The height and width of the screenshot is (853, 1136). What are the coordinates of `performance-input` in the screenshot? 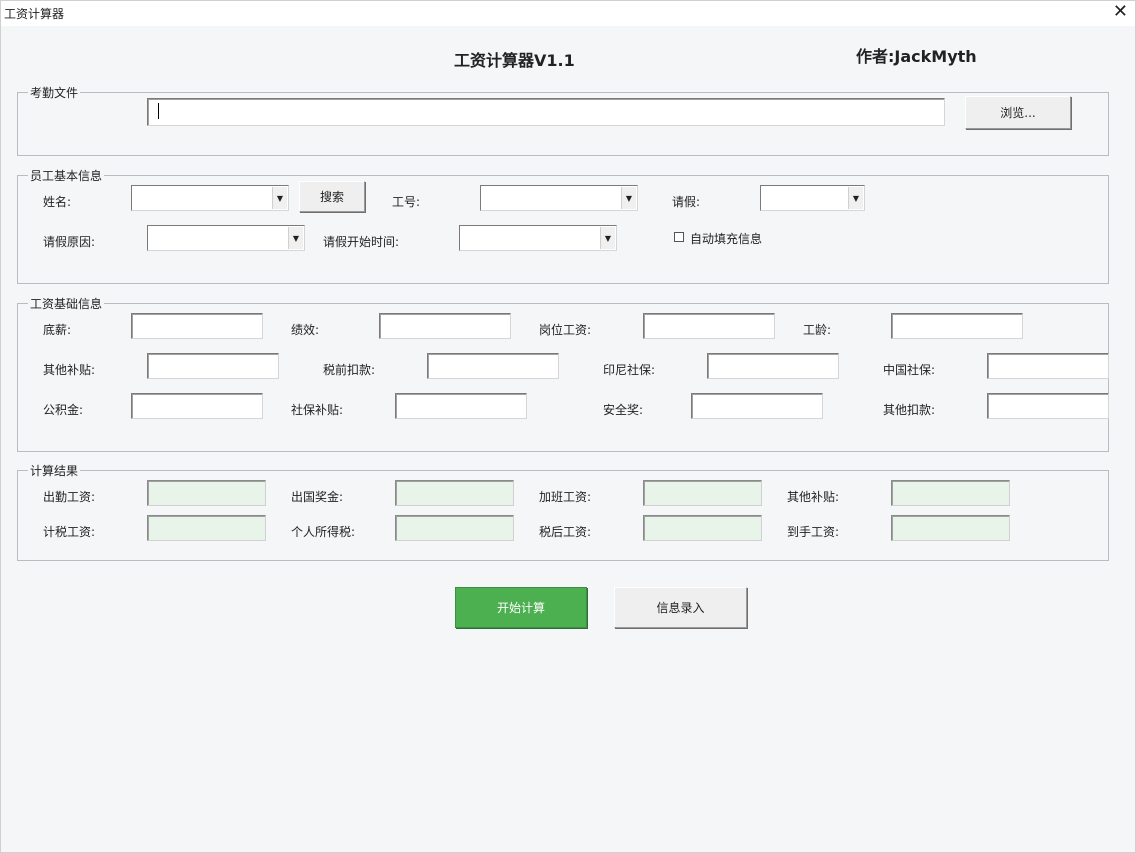 It's located at (445, 326).